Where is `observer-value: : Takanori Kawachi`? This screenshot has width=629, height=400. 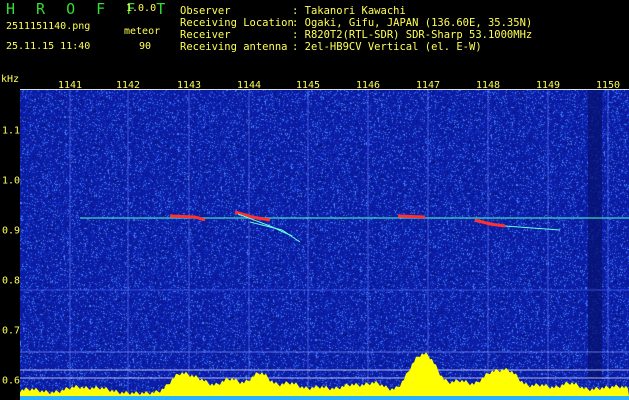
observer-value: : Takanori Kawachi is located at coordinates (349, 11).